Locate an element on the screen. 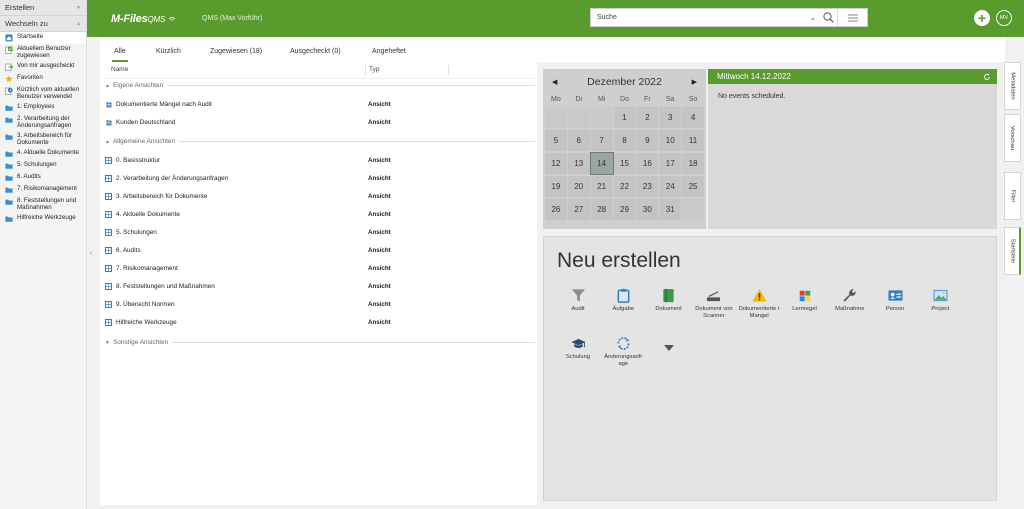  calendar-day: 20 is located at coordinates (578, 186).